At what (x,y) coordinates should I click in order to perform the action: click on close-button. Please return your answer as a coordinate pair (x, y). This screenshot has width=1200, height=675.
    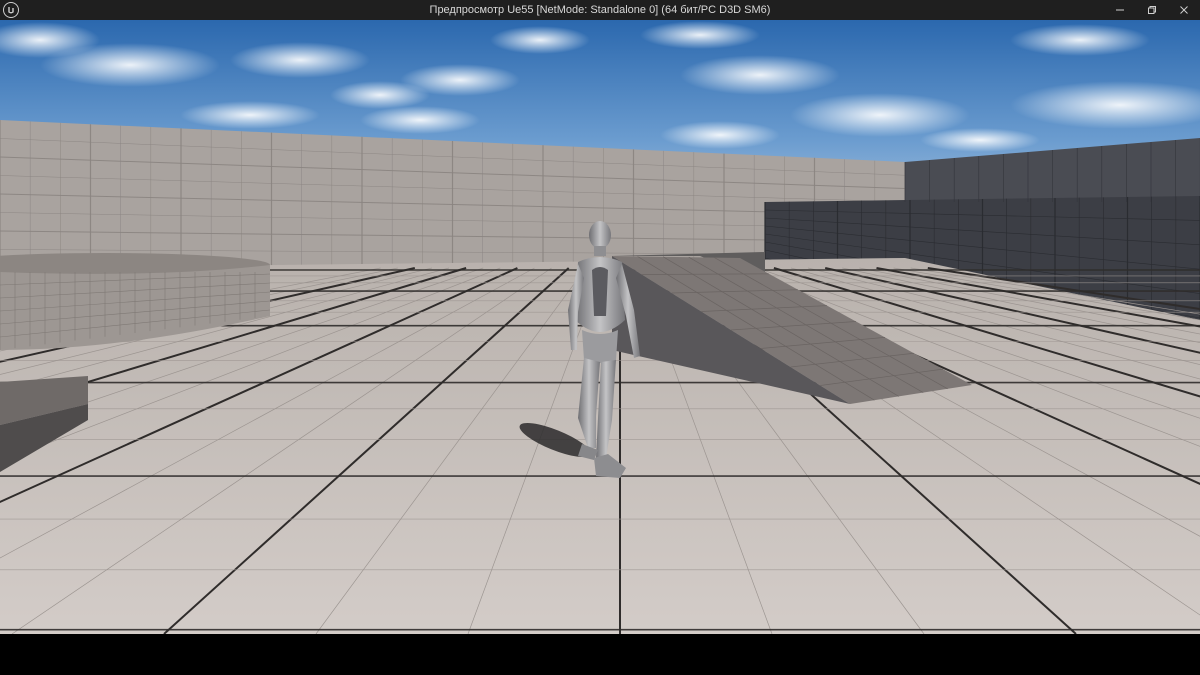
    Looking at the image, I should click on (1184, 10).